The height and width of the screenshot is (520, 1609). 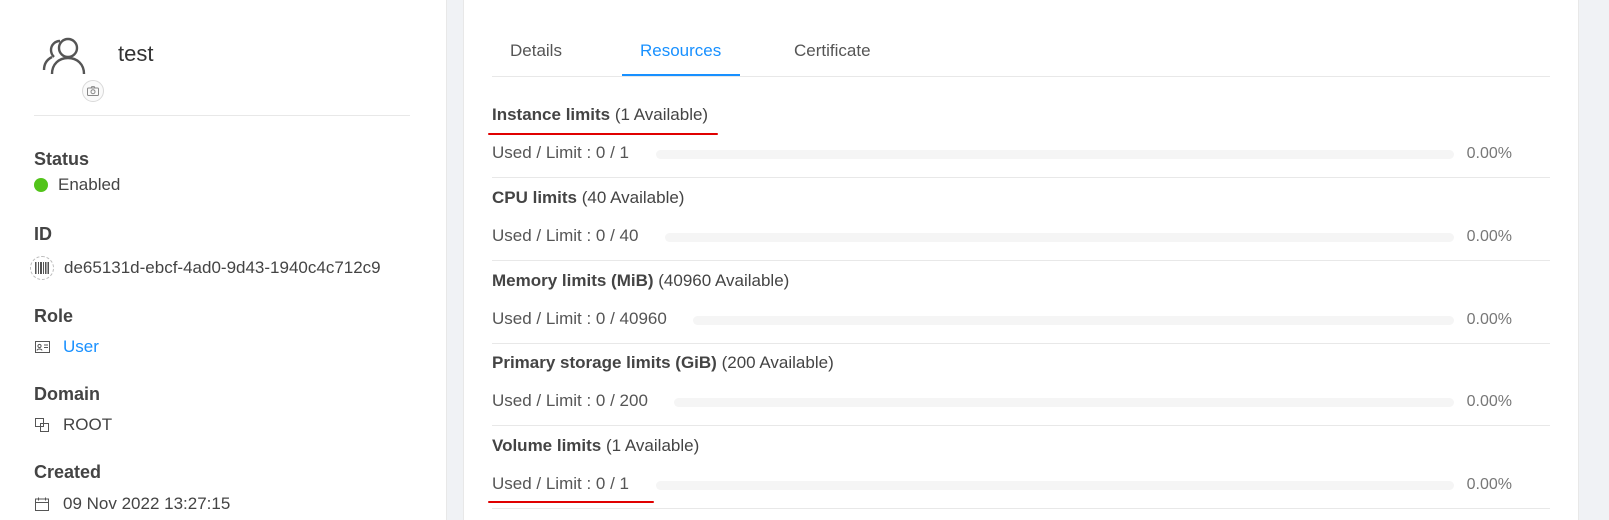 I want to click on domain-value: ROOT, so click(x=88, y=424).